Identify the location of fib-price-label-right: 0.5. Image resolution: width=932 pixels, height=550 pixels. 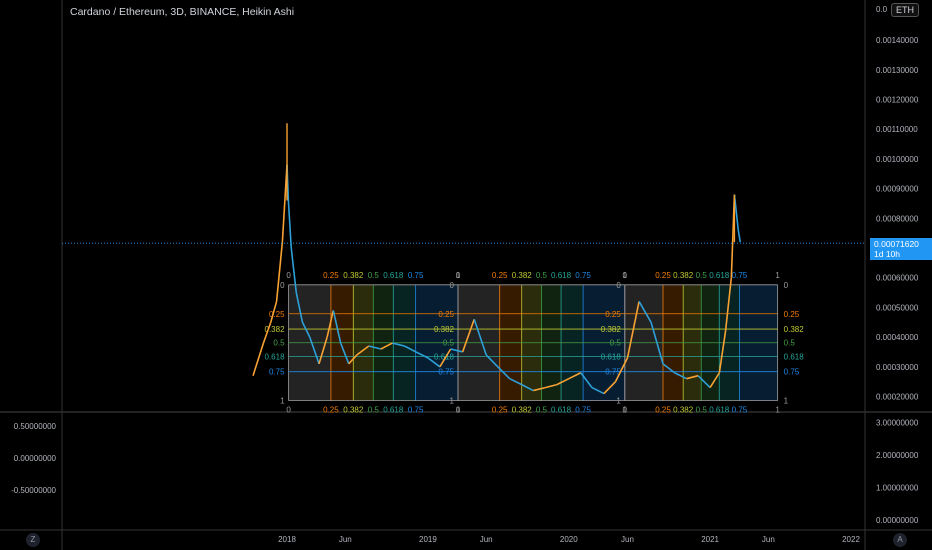
(790, 343).